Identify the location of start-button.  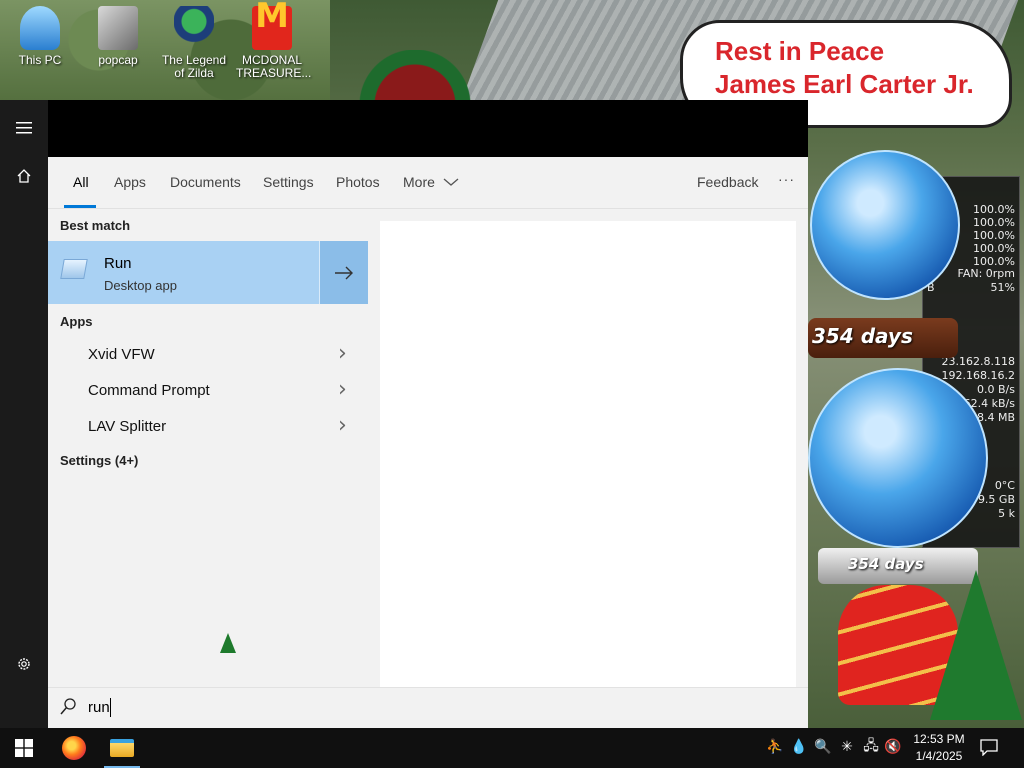
(24, 748).